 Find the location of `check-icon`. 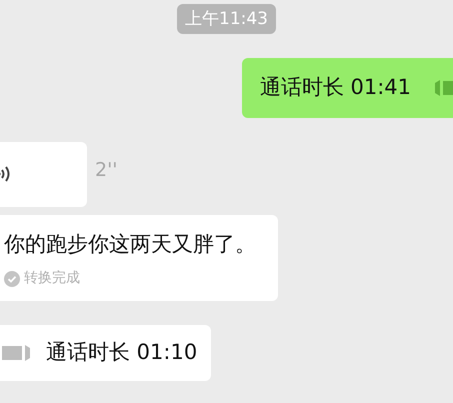

check-icon is located at coordinates (12, 278).